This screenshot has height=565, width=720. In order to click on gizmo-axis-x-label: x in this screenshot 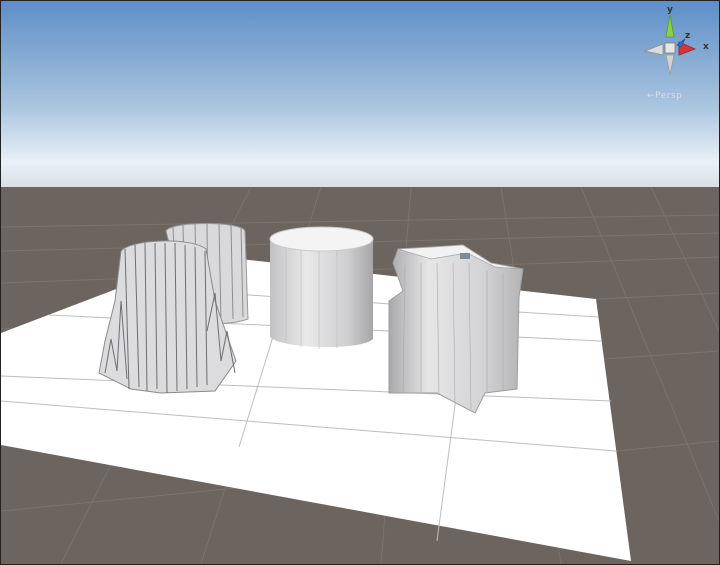, I will do `click(706, 47)`.